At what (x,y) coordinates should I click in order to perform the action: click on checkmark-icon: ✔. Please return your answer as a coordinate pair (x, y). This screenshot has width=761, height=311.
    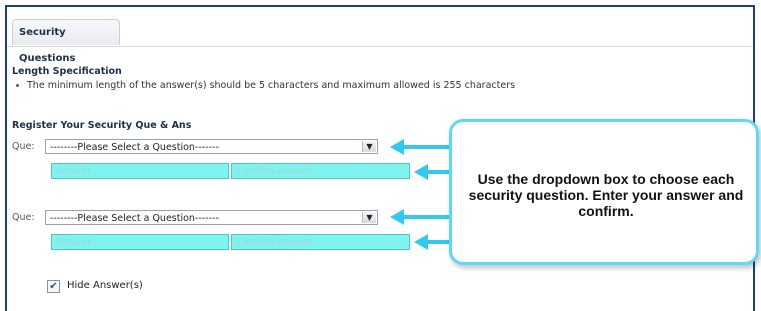
    Looking at the image, I should click on (53, 286).